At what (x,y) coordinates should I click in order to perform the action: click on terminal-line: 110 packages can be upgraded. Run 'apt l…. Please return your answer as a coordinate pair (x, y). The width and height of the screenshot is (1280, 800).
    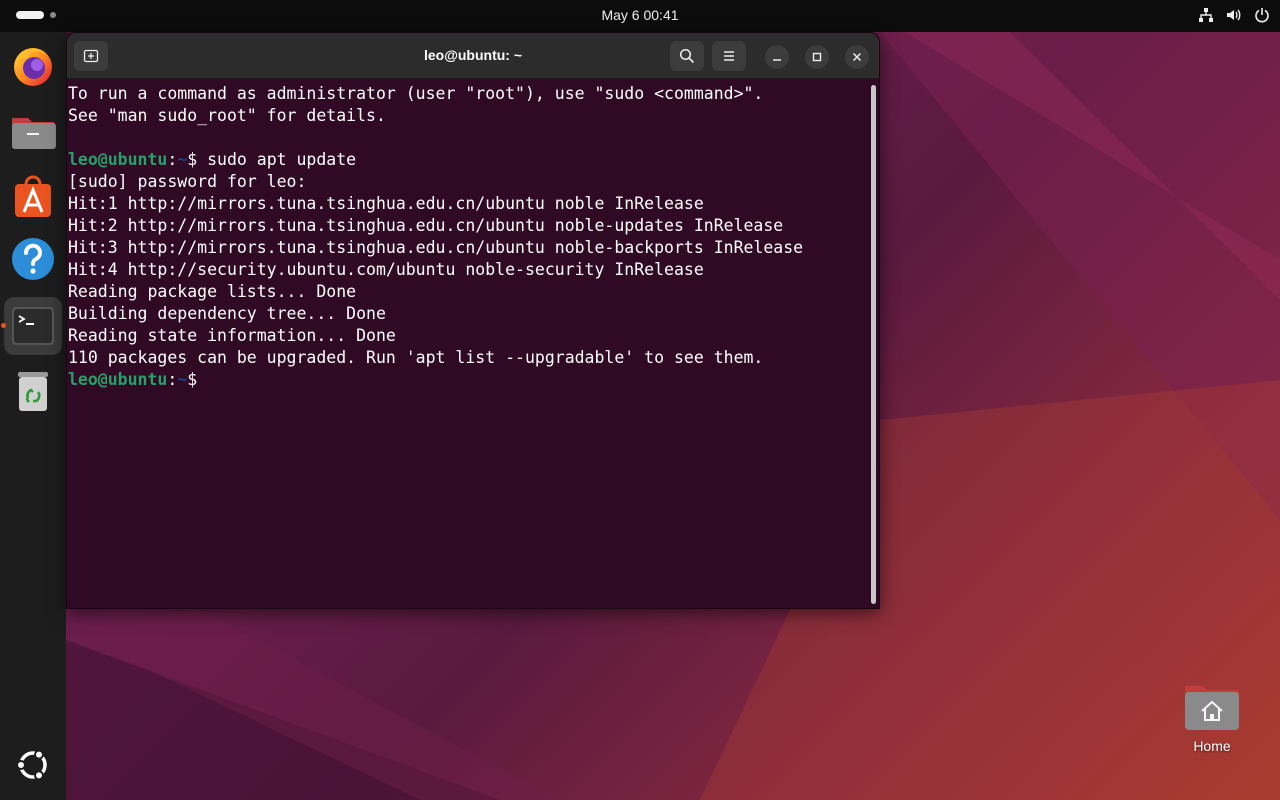
    Looking at the image, I should click on (416, 357).